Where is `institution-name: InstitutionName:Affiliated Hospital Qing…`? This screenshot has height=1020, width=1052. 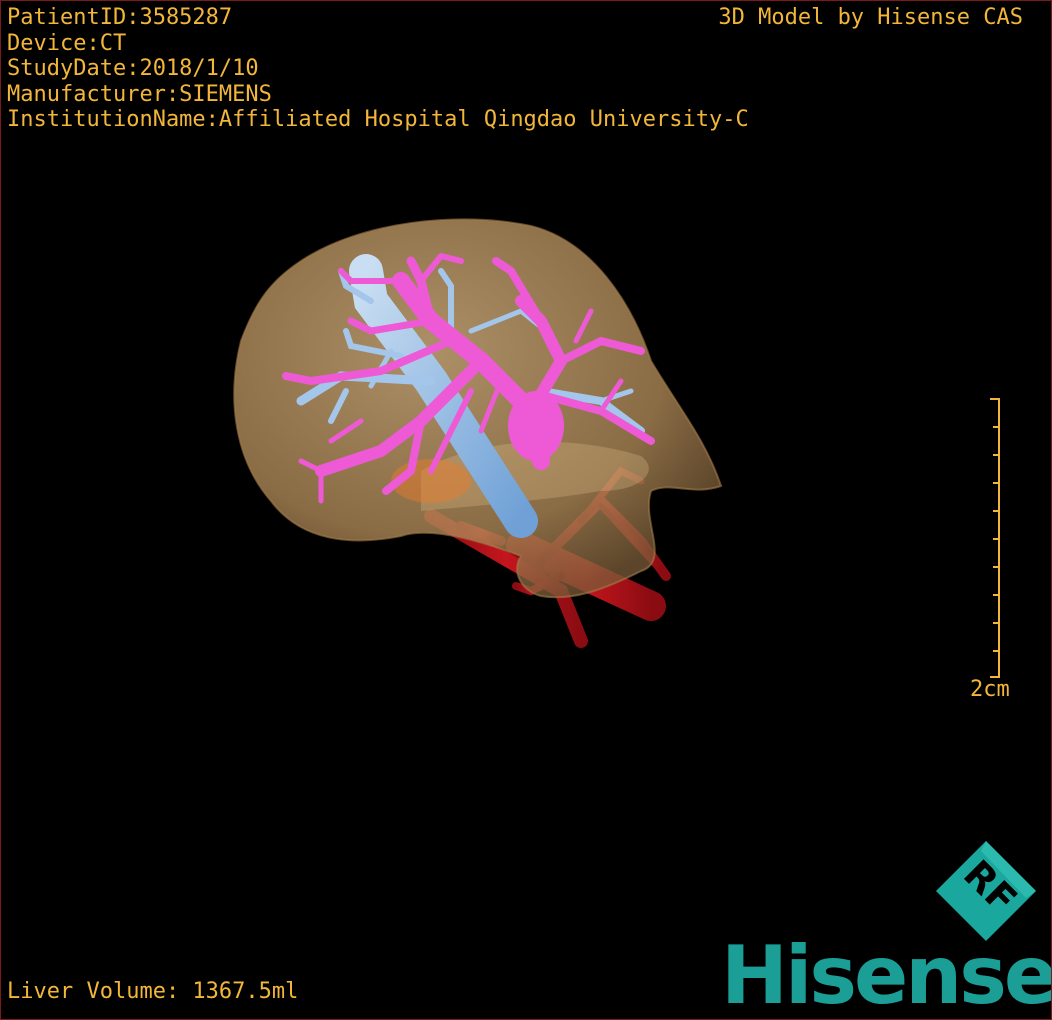
institution-name: InstitutionName:Affiliated Hospital Qing… is located at coordinates (378, 119).